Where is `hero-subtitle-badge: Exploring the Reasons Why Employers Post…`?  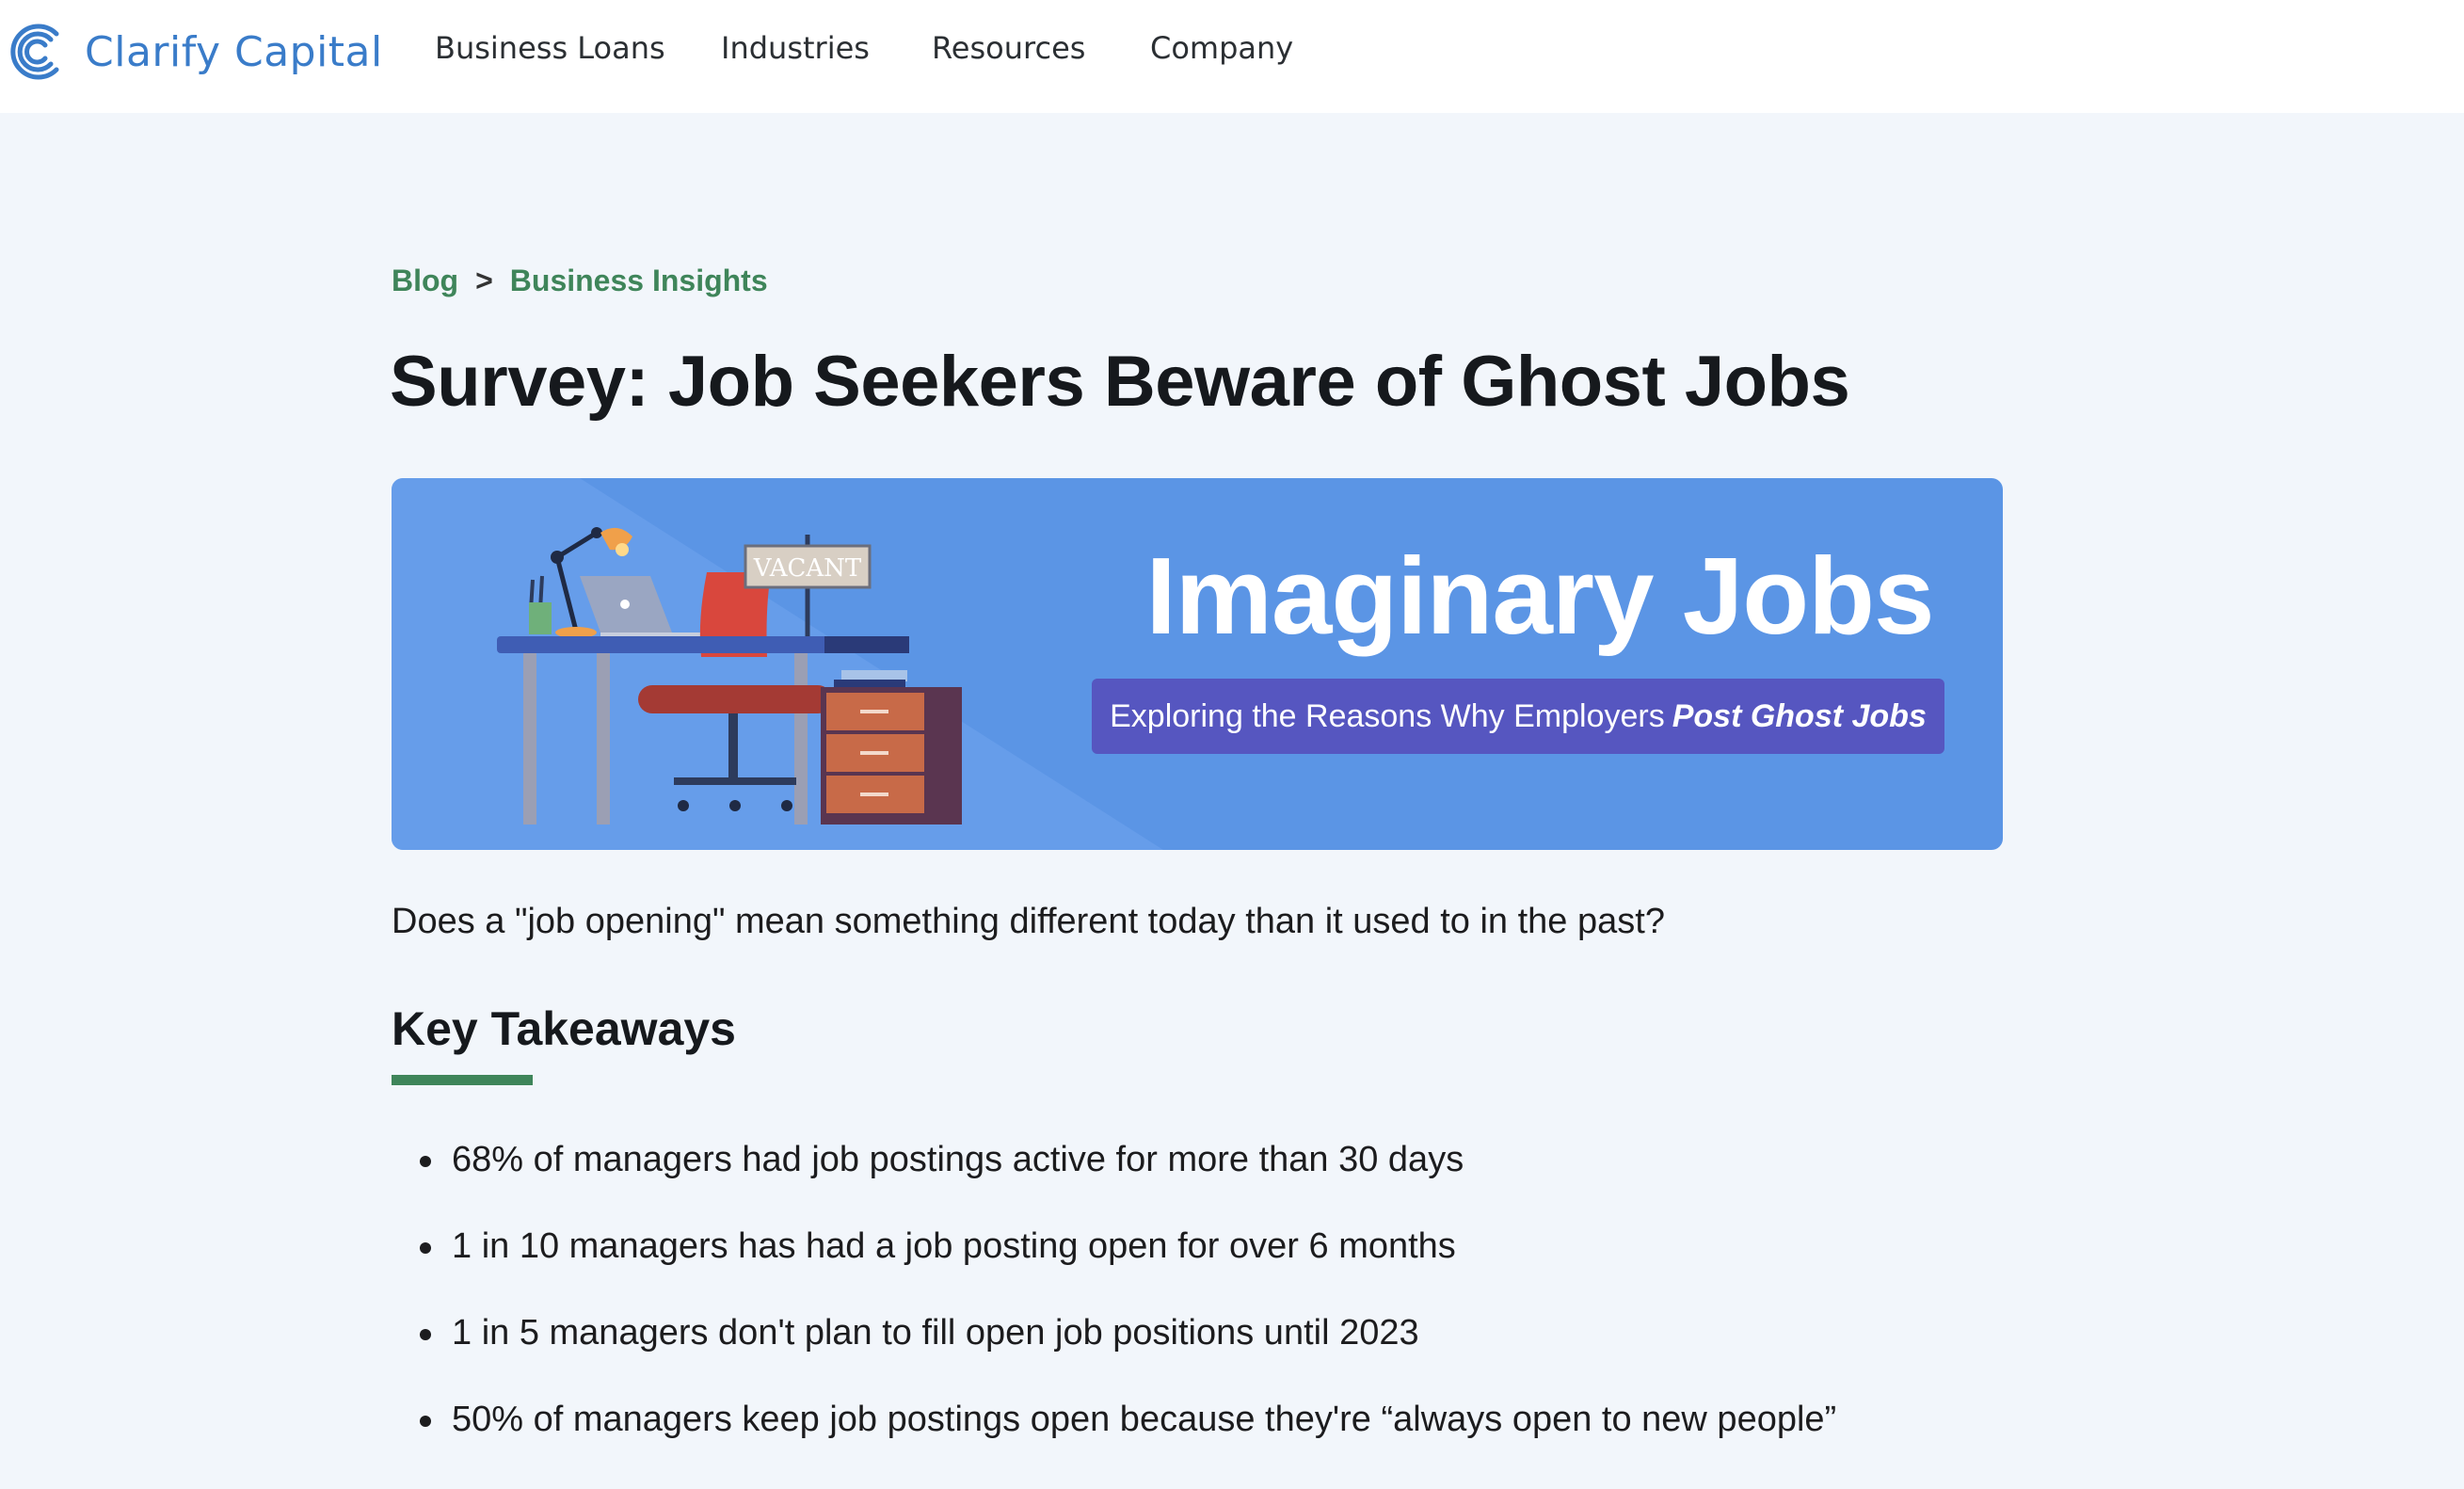 hero-subtitle-badge: Exploring the Reasons Why Employers Post… is located at coordinates (1518, 716).